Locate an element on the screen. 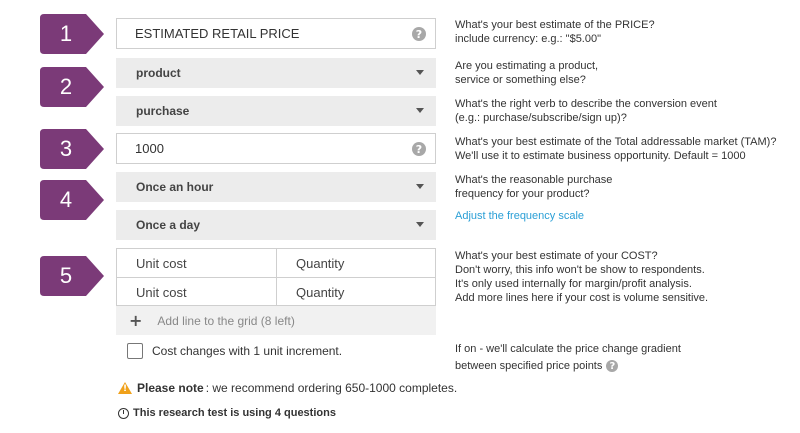 This screenshot has height=433, width=800. plus-icon: + is located at coordinates (136, 320).